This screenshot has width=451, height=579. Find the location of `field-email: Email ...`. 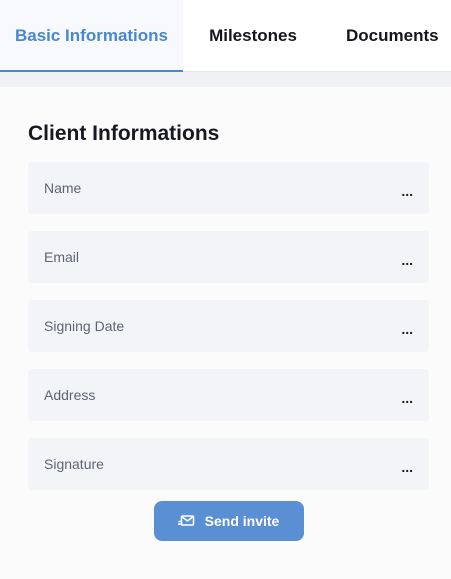

field-email: Email ... is located at coordinates (228, 257).